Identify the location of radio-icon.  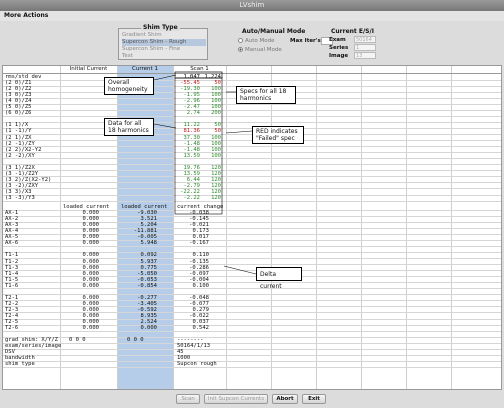
(240, 40).